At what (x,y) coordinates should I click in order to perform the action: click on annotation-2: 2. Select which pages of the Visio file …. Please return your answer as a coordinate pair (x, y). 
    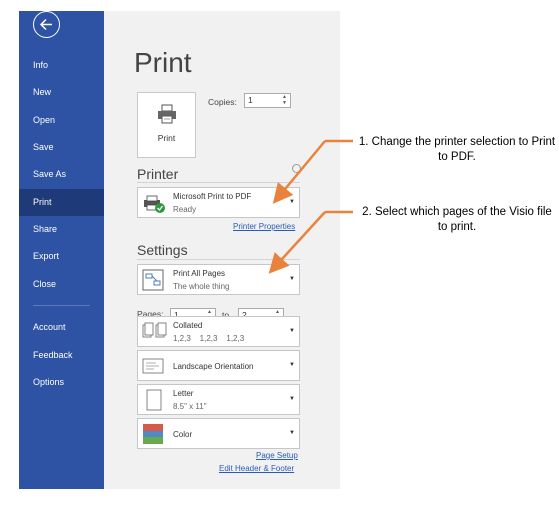
    Looking at the image, I should click on (457, 219).